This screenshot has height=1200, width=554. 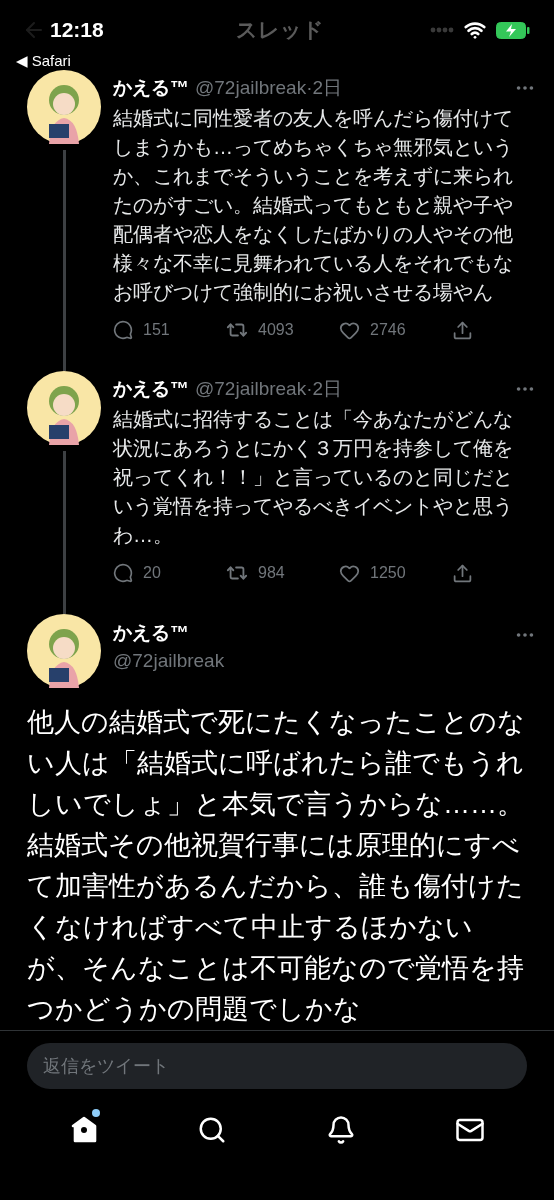 What do you see at coordinates (152, 573) in the screenshot?
I see `reply-count: 20` at bounding box center [152, 573].